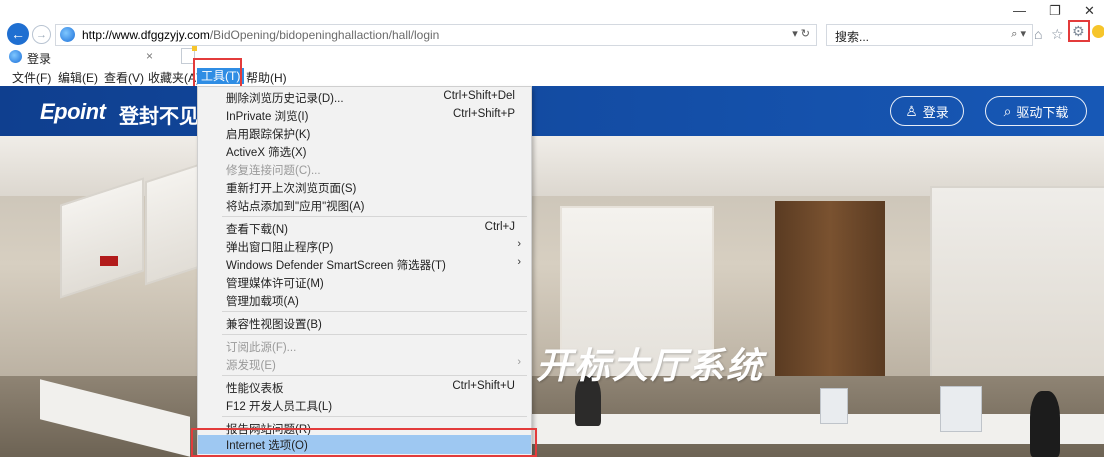  What do you see at coordinates (929, 35) in the screenshot?
I see `search-box: 搜索... ⌕ ▾` at bounding box center [929, 35].